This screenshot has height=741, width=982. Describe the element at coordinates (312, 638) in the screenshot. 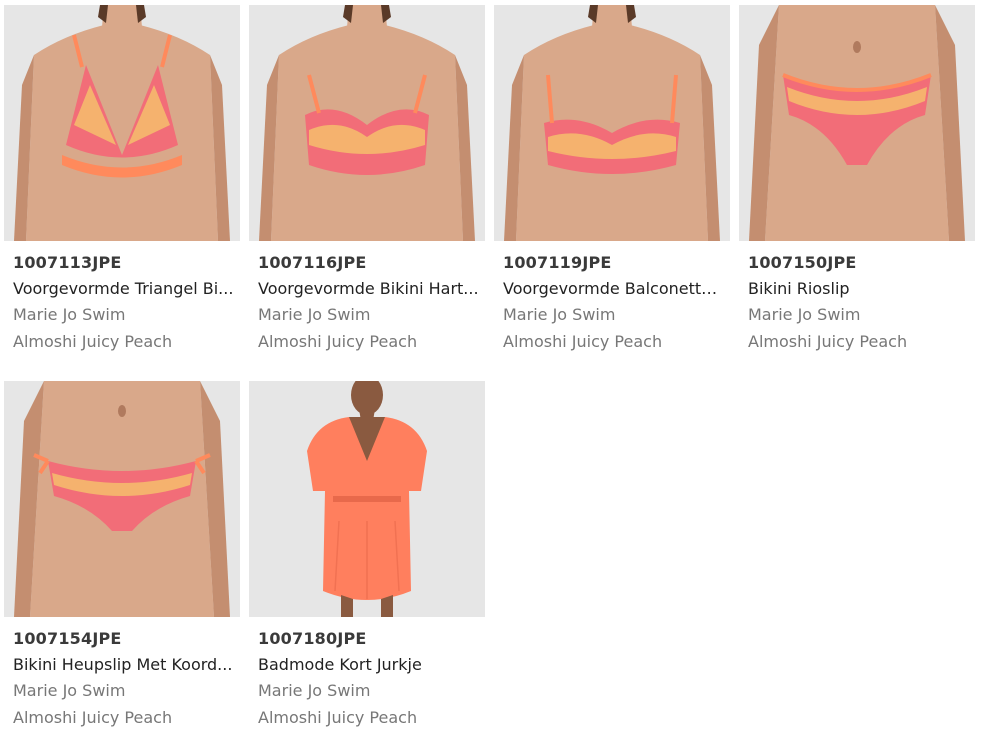

I see `product-code: 1007180JPE` at that location.